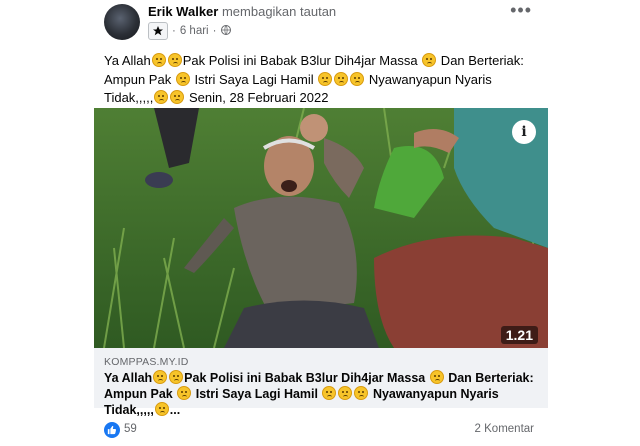 The height and width of the screenshot is (446, 640). I want to click on link-title-part: Istri Saya Lagi Hamil, so click(257, 394).